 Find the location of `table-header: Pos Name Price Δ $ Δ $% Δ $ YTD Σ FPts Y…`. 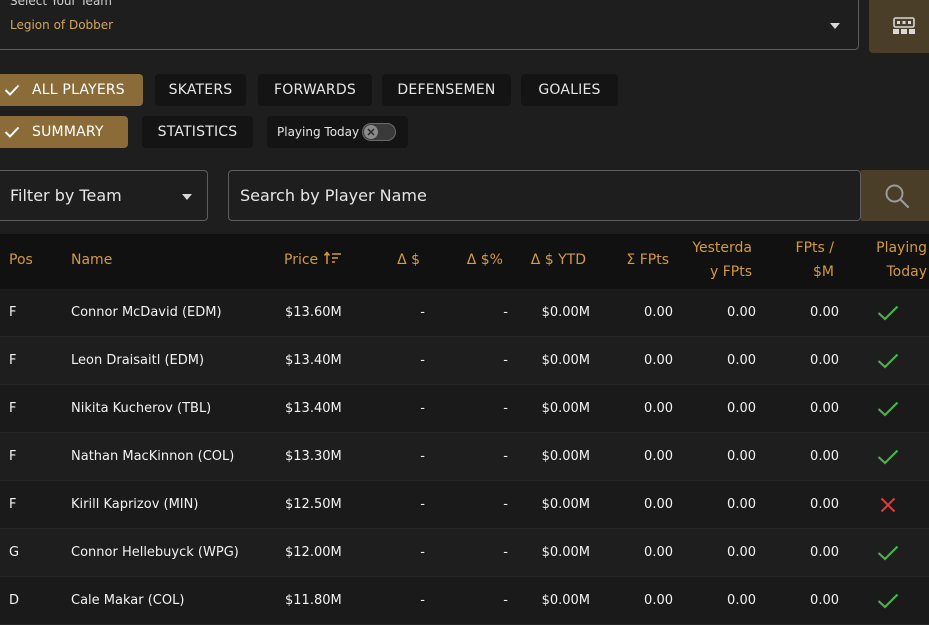

table-header: Pos Name Price Δ $ Δ $% Δ $ YTD Σ FPts Y… is located at coordinates (464, 261).